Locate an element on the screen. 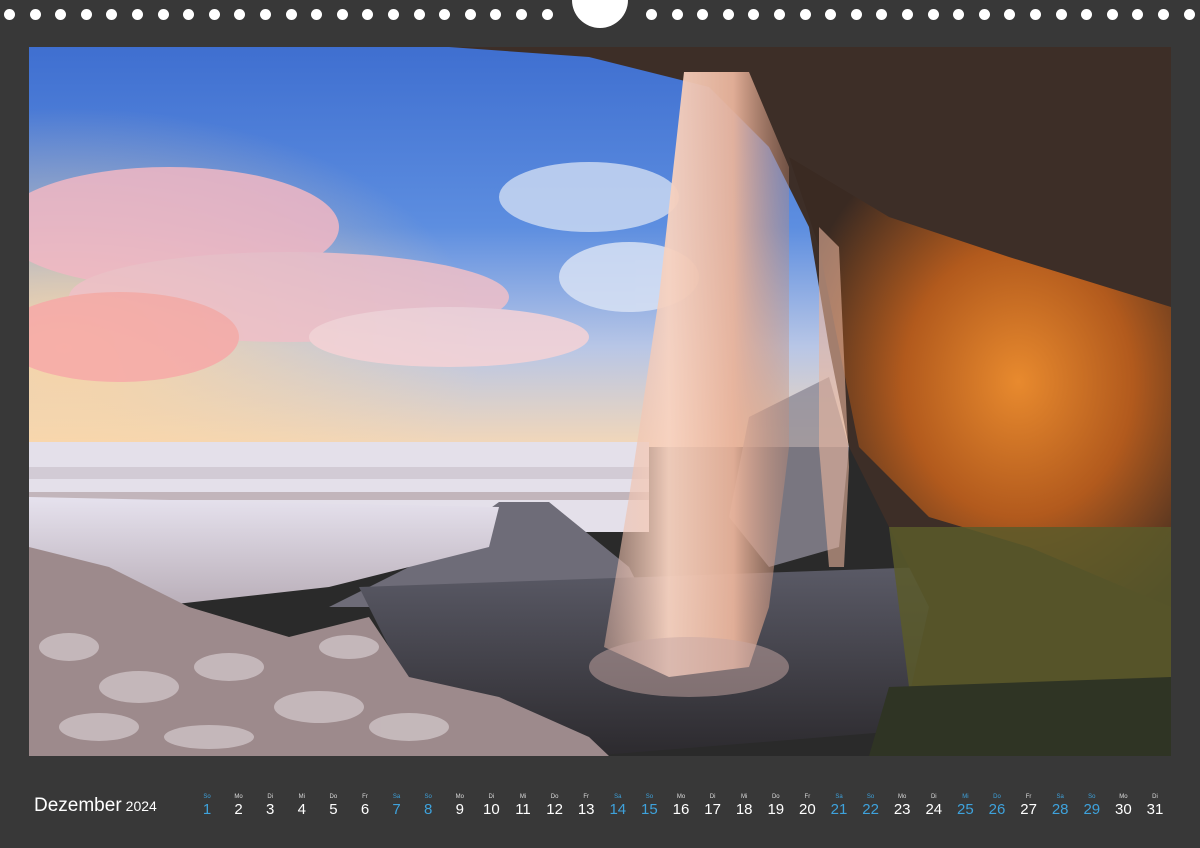 The image size is (1200, 848). day-cell: Sa 14 is located at coordinates (618, 806).